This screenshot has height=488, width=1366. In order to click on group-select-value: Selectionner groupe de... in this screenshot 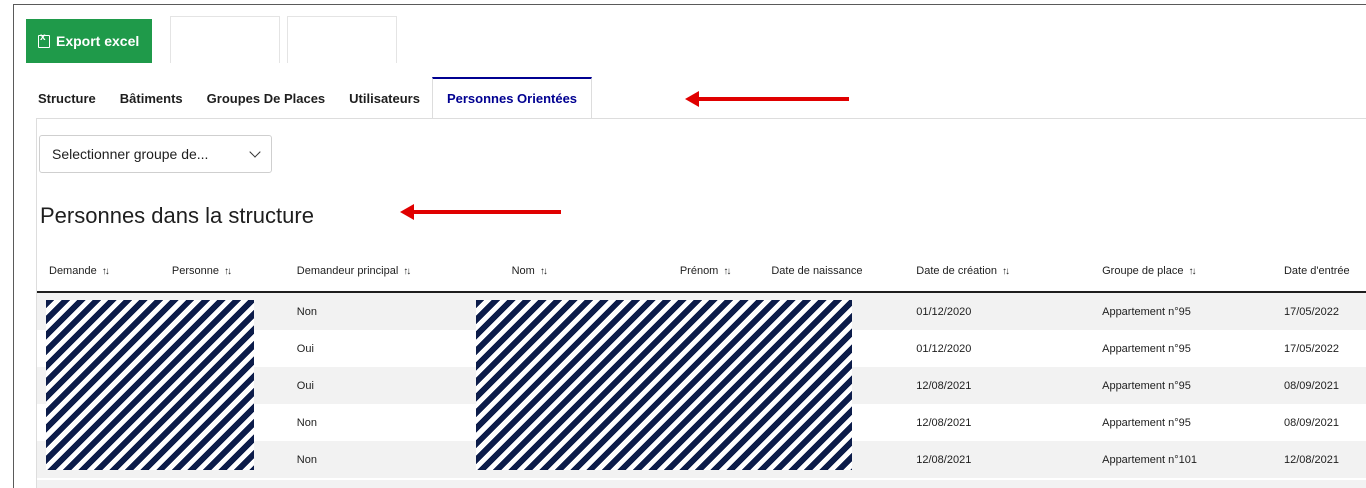, I will do `click(130, 154)`.